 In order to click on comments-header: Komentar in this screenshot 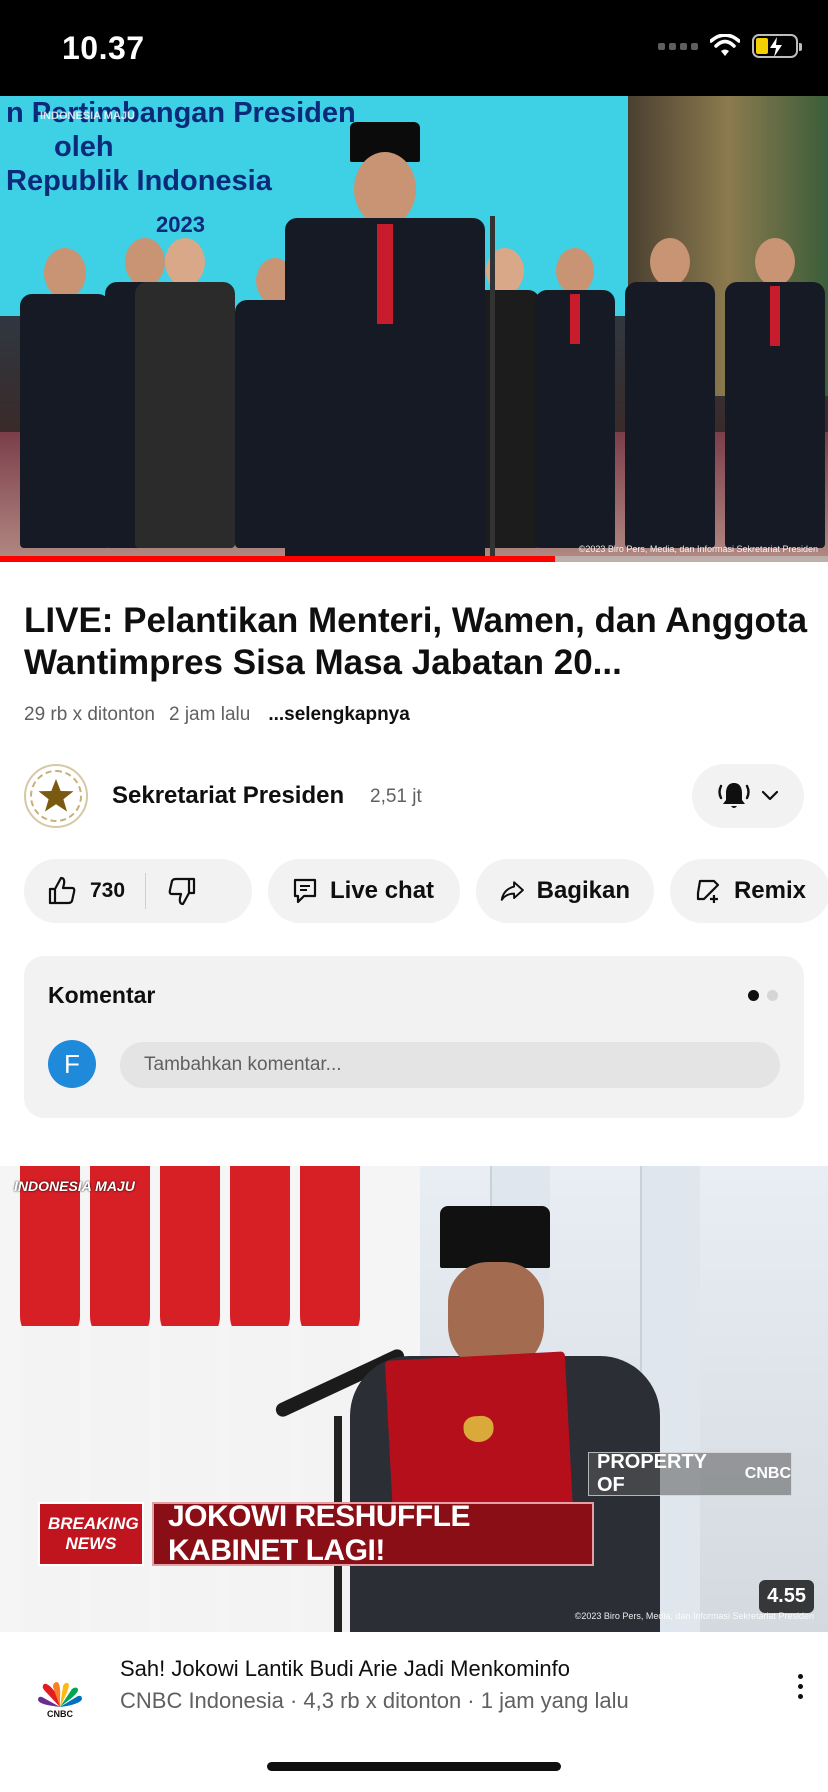, I will do `click(102, 995)`.